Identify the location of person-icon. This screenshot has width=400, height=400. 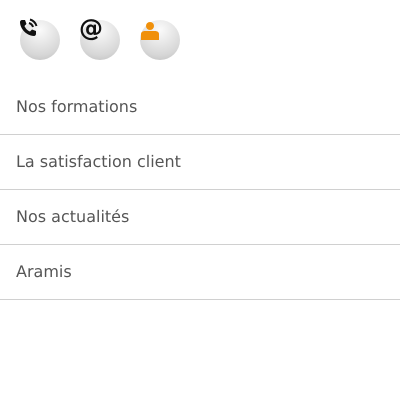
(150, 31).